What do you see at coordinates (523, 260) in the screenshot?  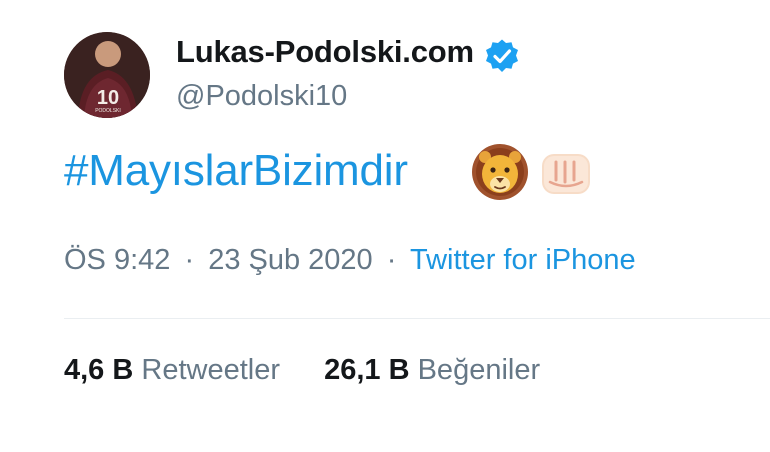 I see `tweet-source-link: Twitter for iPhone` at bounding box center [523, 260].